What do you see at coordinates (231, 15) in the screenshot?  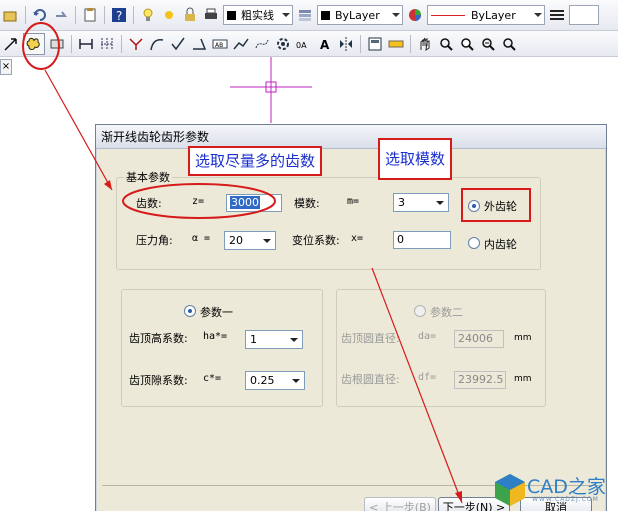 I see `line-weight-swatch` at bounding box center [231, 15].